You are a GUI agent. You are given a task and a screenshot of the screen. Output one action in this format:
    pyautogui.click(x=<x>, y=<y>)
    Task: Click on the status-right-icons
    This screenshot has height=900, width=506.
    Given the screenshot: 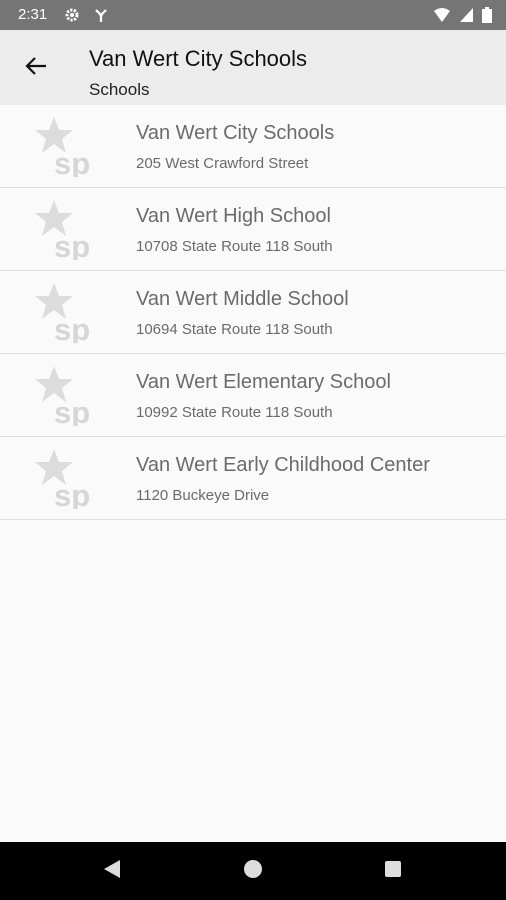 What is the action you would take?
    pyautogui.click(x=462, y=17)
    